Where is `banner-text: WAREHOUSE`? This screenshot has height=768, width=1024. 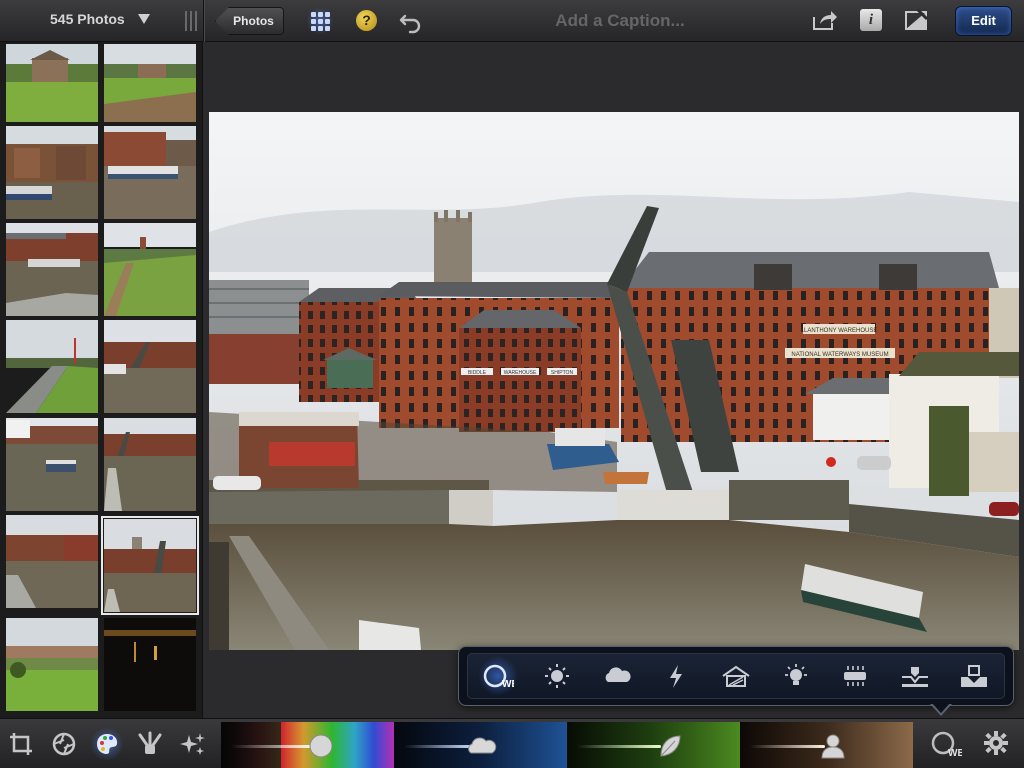 banner-text: WAREHOUSE is located at coordinates (520, 373).